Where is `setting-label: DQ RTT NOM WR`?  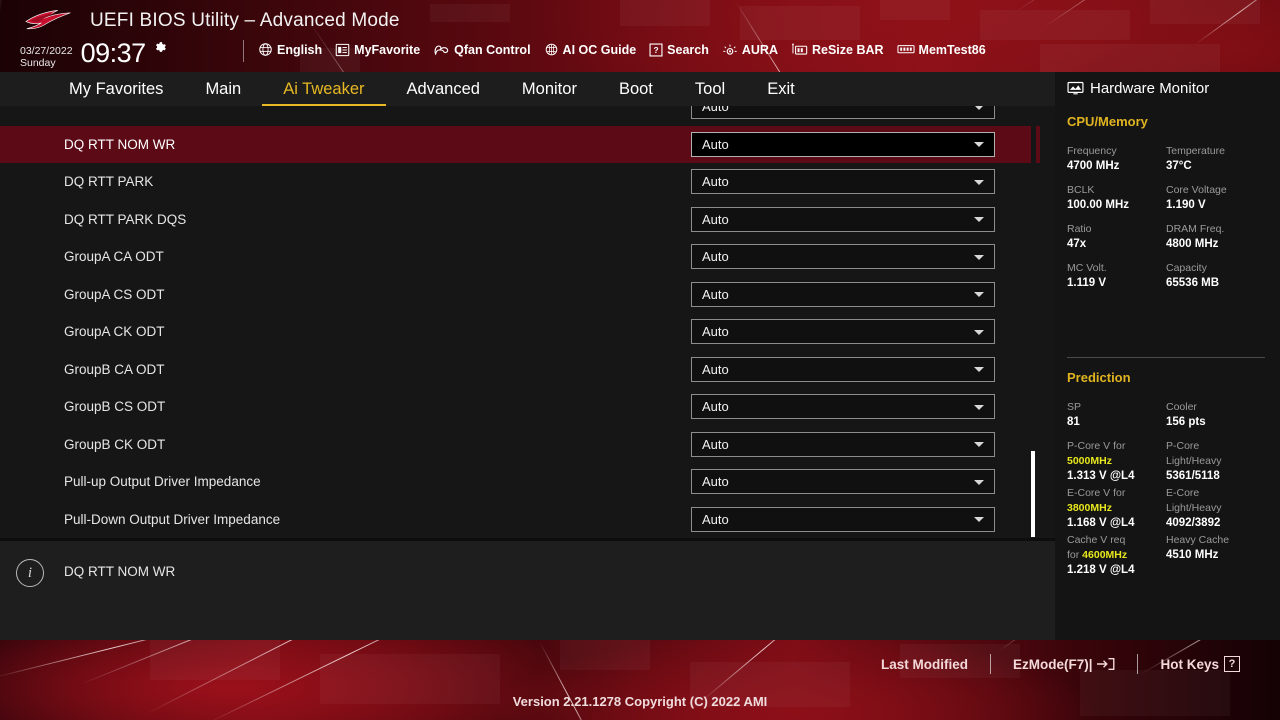 setting-label: DQ RTT NOM WR is located at coordinates (120, 144).